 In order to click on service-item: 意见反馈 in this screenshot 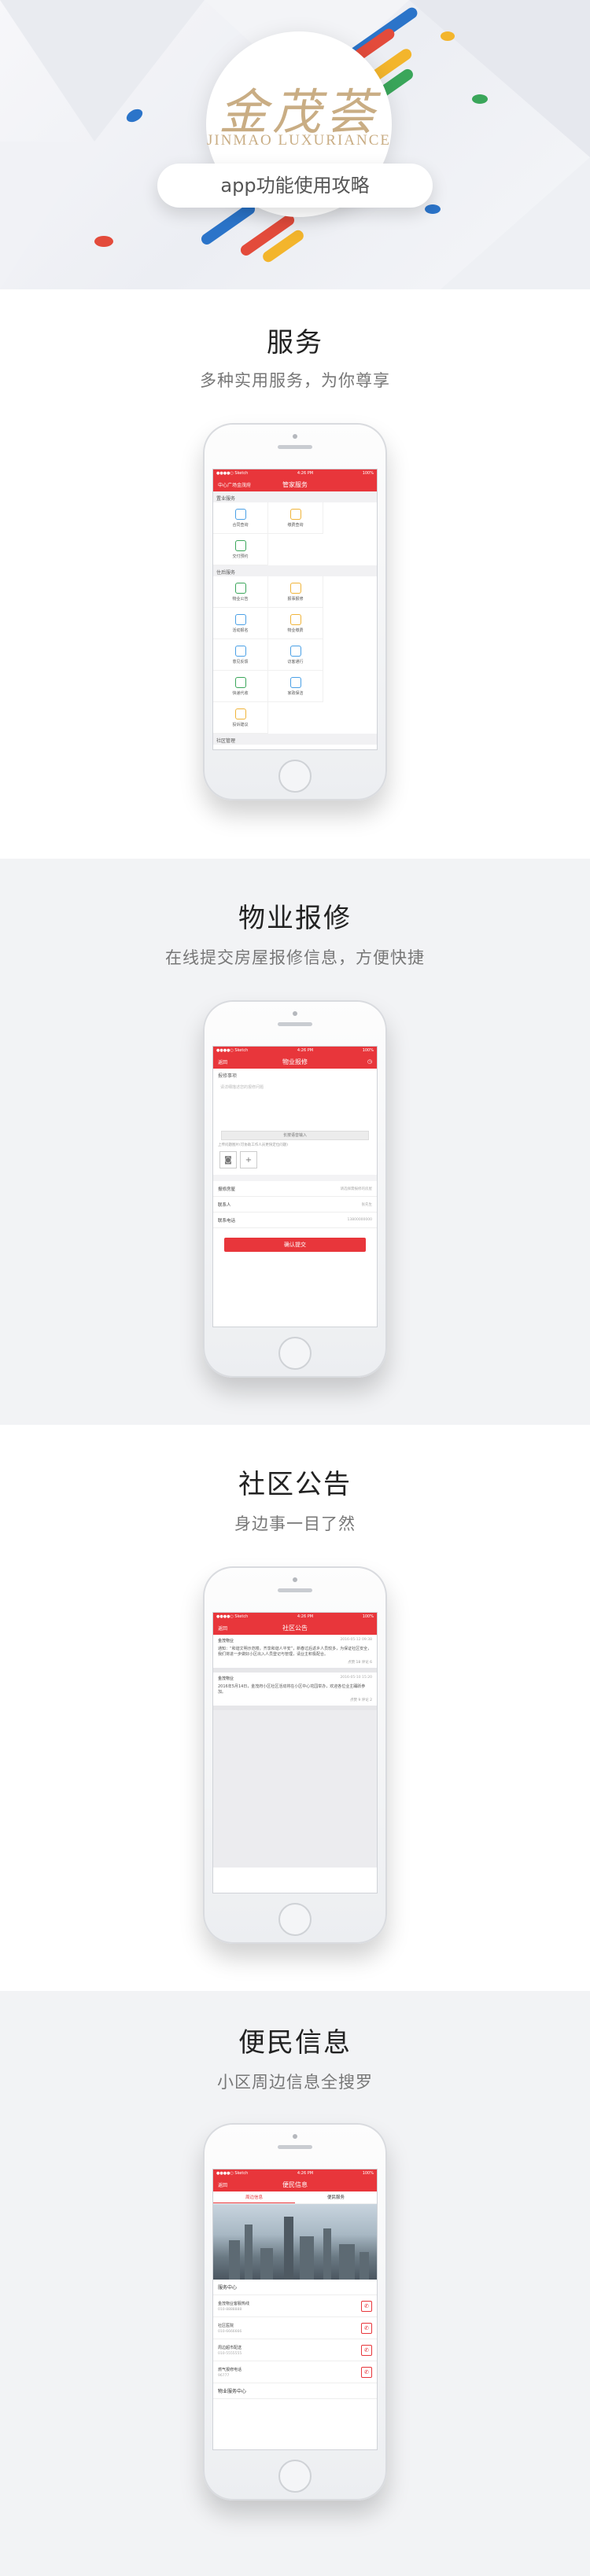, I will do `click(240, 655)`.